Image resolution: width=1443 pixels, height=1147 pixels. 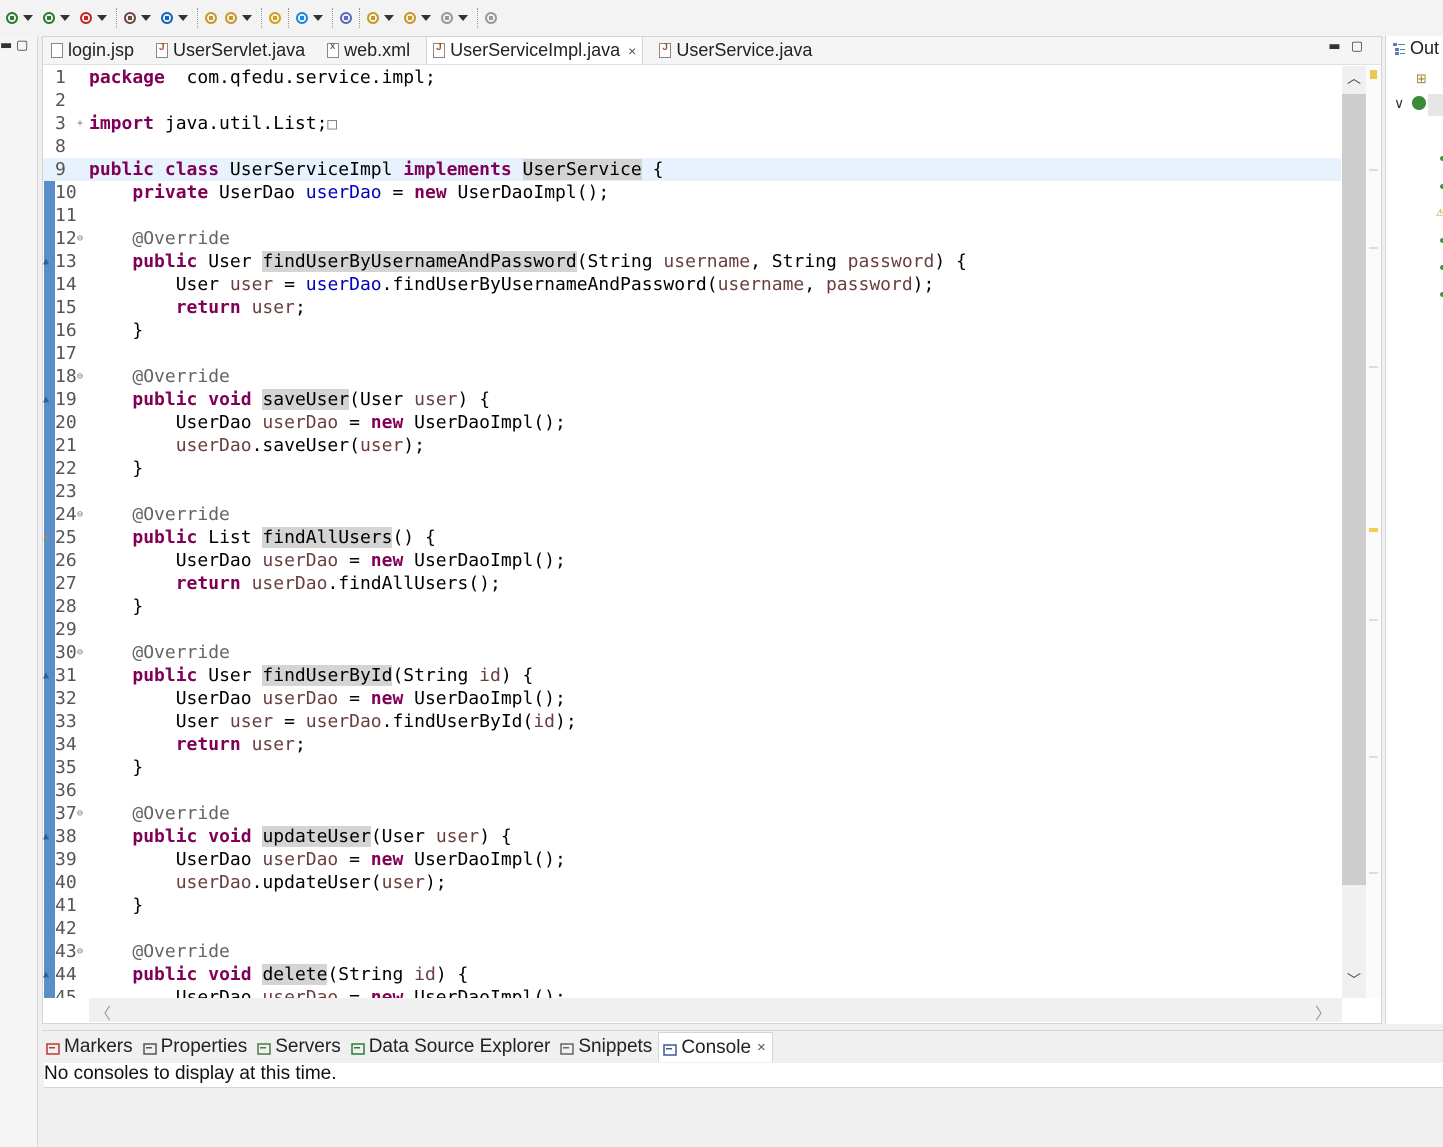 What do you see at coordinates (381, 18) in the screenshot?
I see `prev-annotation-button` at bounding box center [381, 18].